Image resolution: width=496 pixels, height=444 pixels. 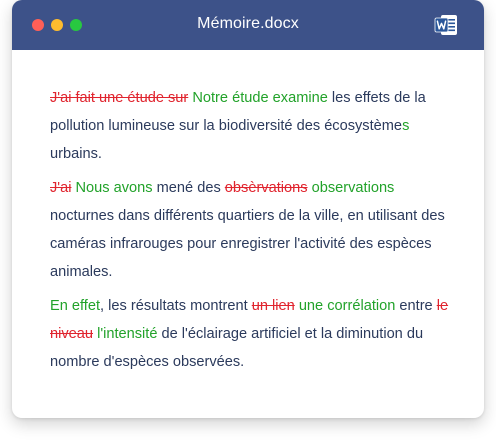 I want to click on body-text: urbains., so click(x=76, y=154).